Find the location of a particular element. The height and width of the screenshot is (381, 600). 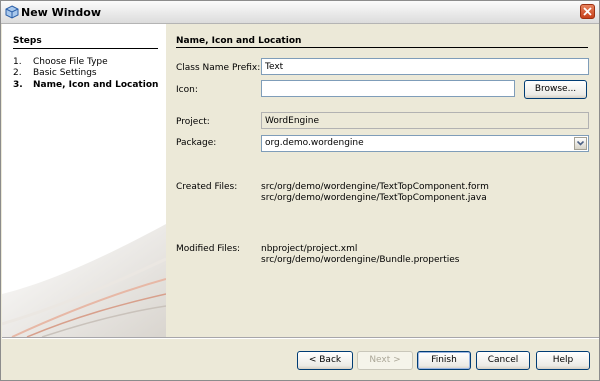

project-field is located at coordinates (425, 120).